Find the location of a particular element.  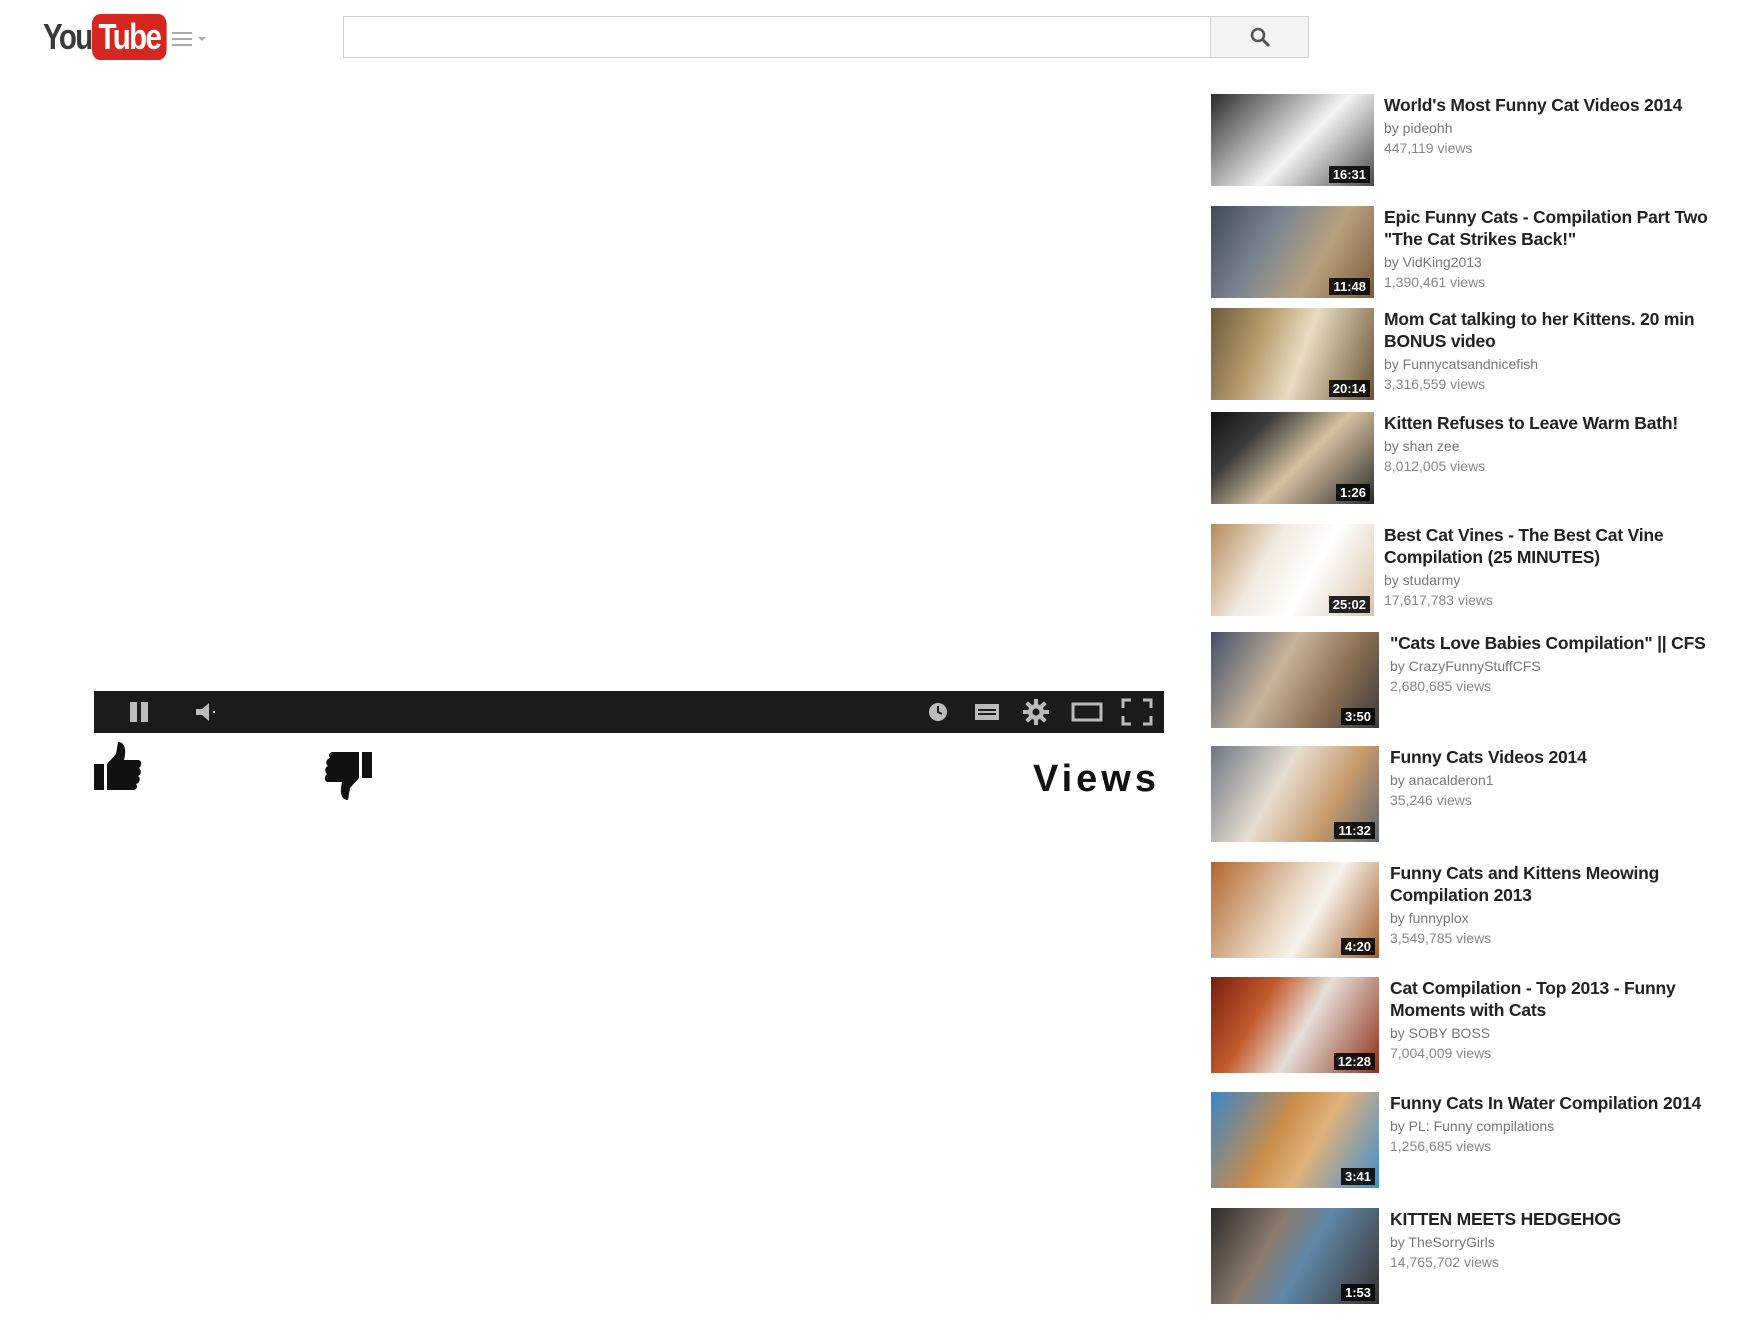

video-thumbnail: 1:26 is located at coordinates (1292, 458).